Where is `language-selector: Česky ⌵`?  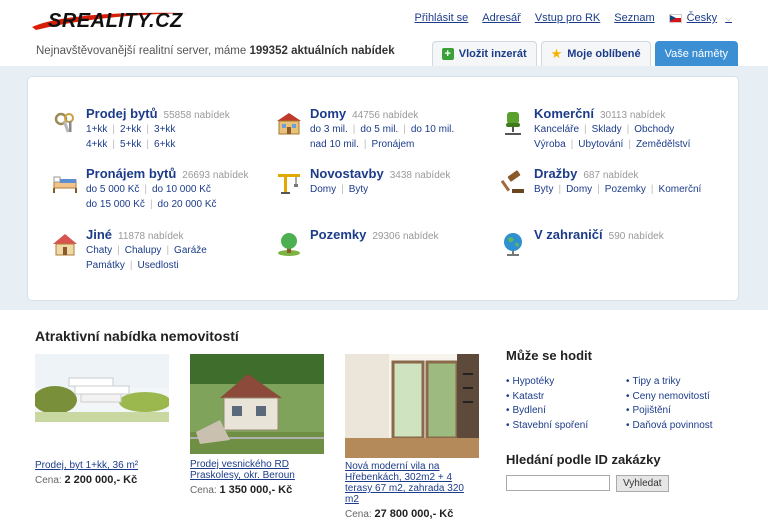 language-selector: Česky ⌵ is located at coordinates (700, 18).